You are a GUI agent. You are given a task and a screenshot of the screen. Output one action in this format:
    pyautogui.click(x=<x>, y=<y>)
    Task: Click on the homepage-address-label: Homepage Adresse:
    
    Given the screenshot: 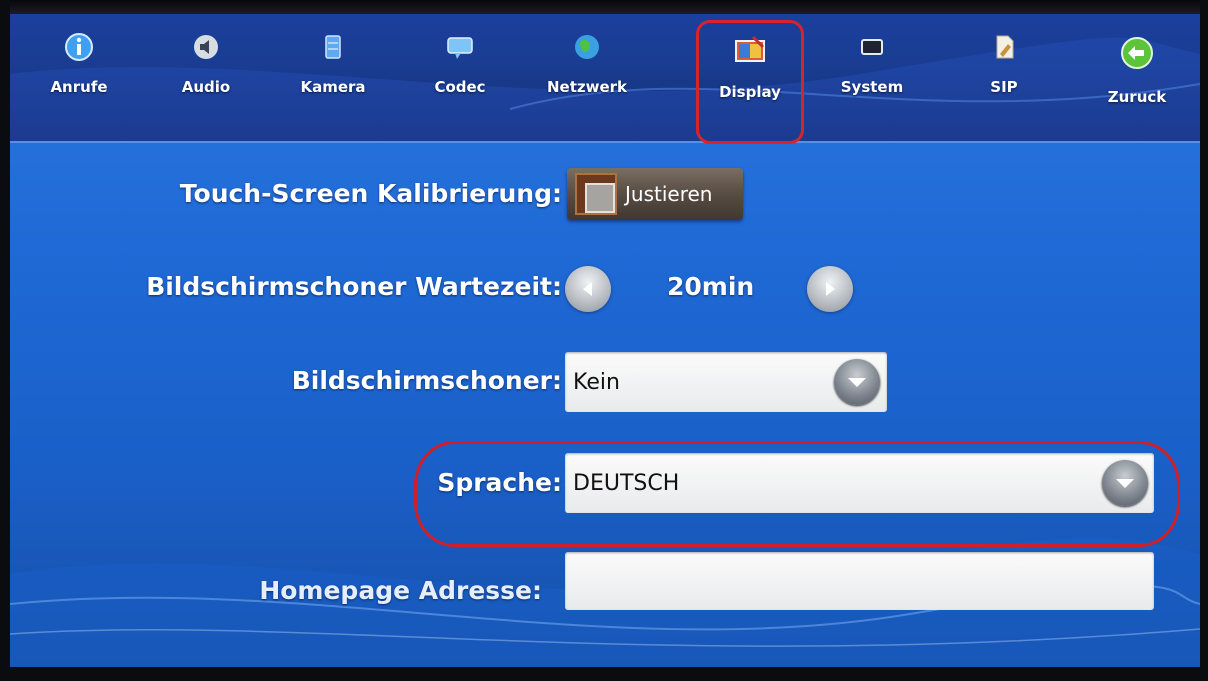 What is the action you would take?
    pyautogui.click(x=400, y=590)
    